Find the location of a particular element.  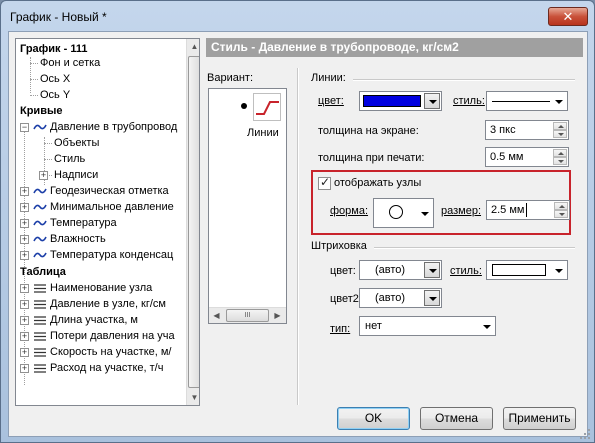

show-nodes-label: отображать узлы is located at coordinates (378, 183).